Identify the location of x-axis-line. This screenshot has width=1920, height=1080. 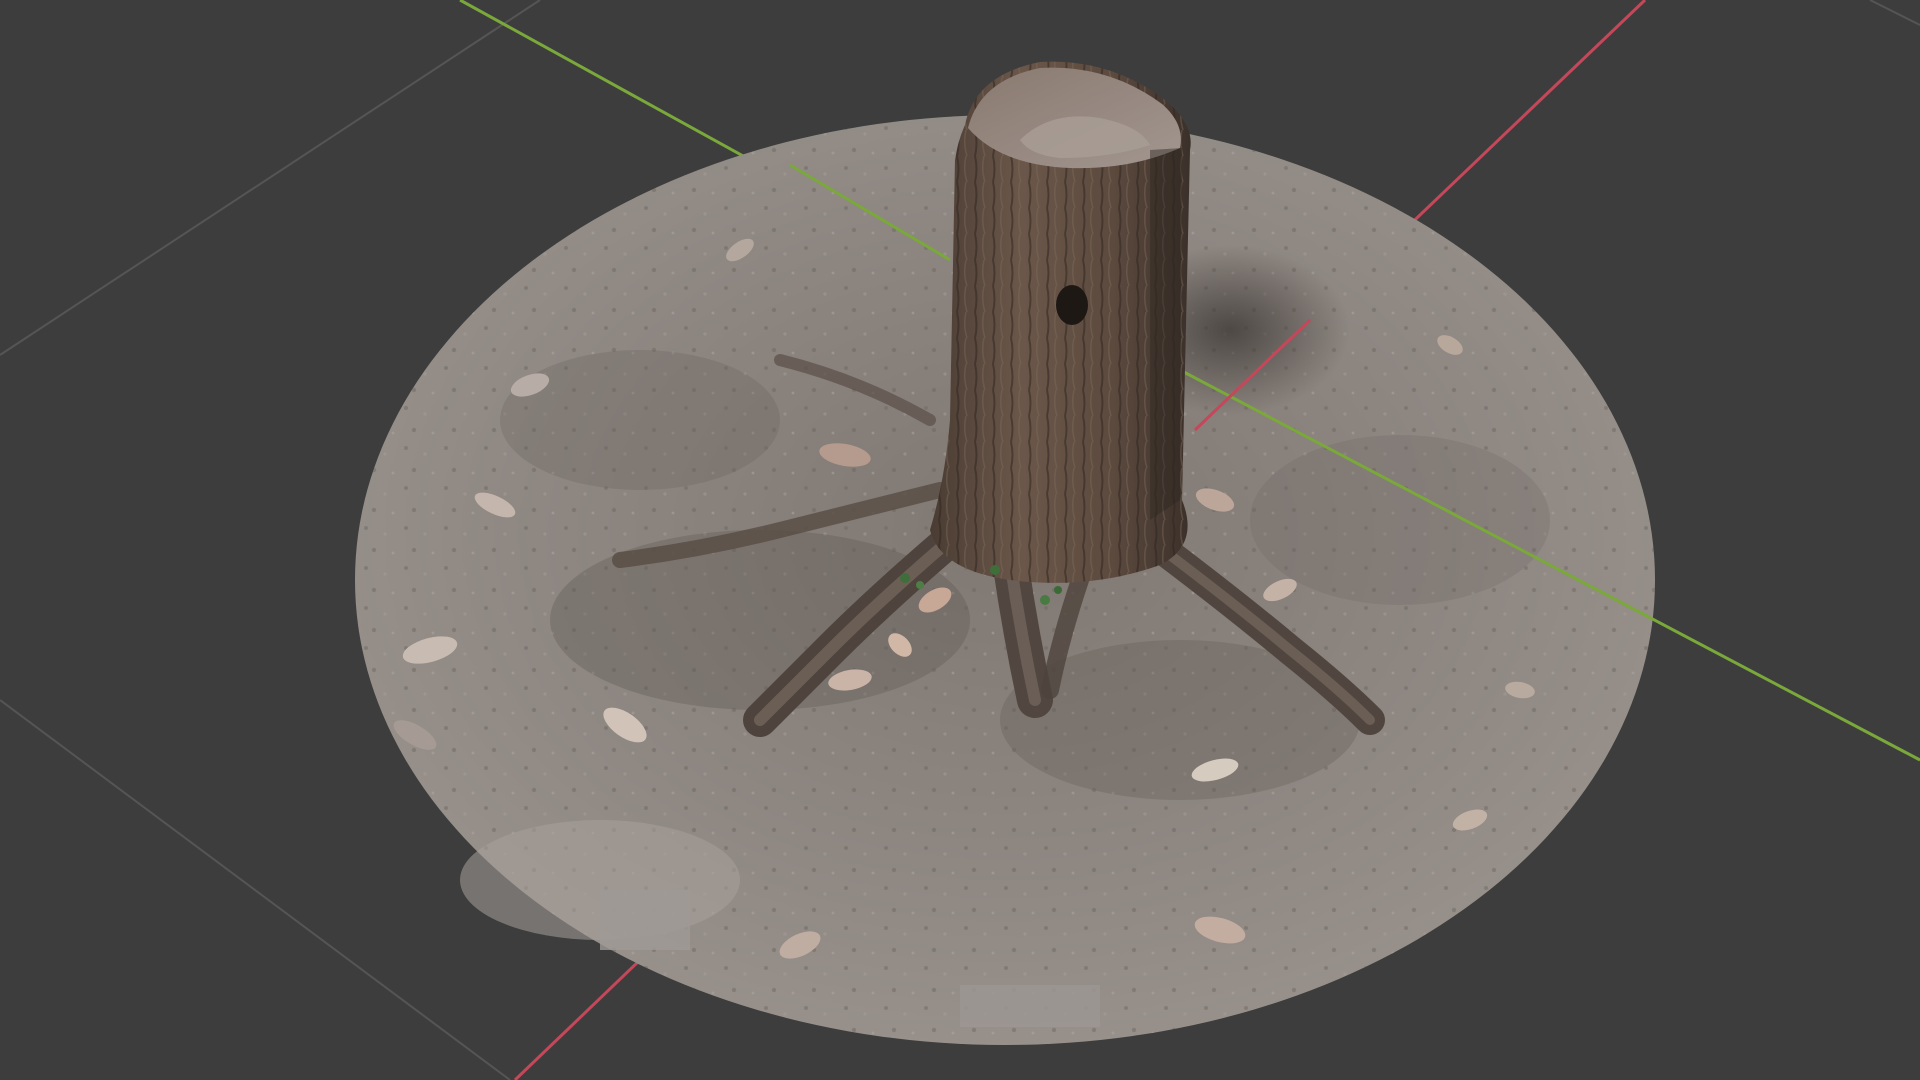
(577, 1019).